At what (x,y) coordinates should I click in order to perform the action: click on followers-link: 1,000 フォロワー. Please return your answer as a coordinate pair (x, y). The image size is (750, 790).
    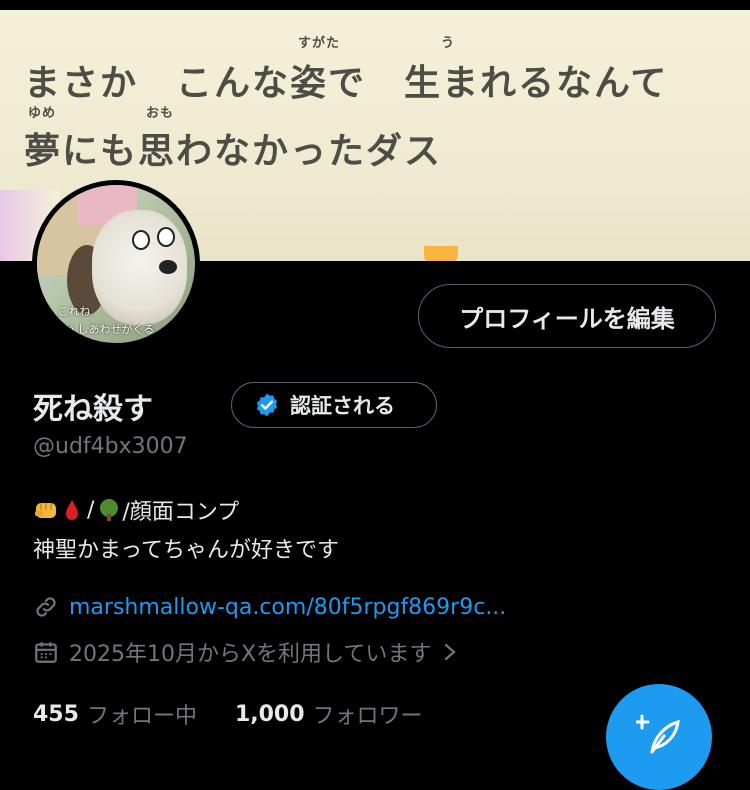
    Looking at the image, I should click on (329, 714).